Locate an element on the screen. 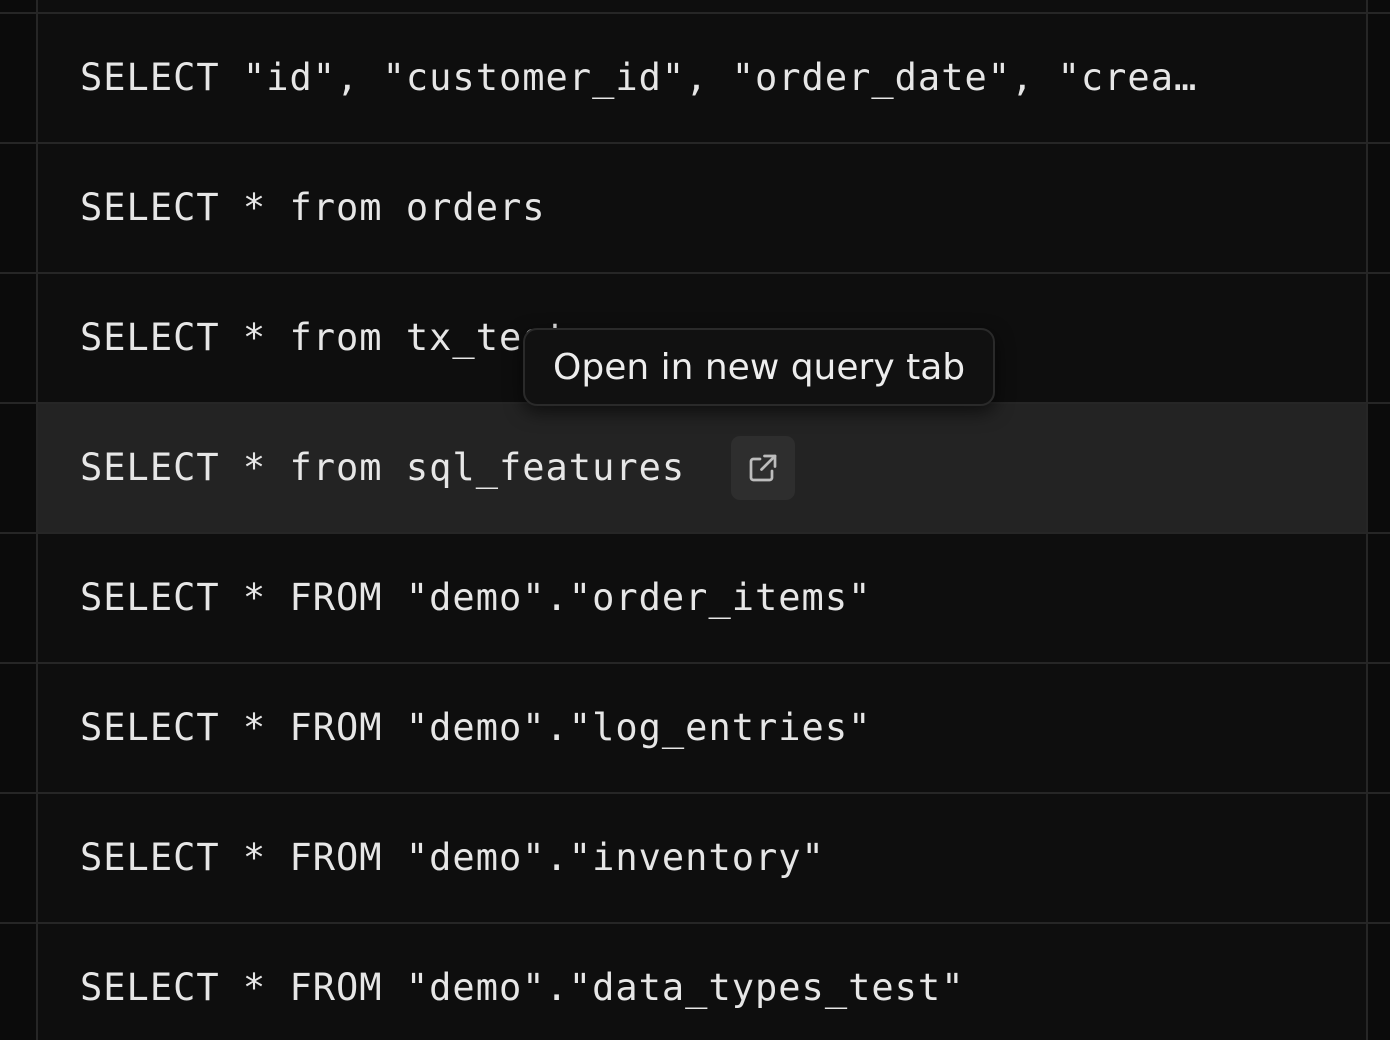 The height and width of the screenshot is (1040, 1390). query-row: SELECT * FROM "demo"."log_entries" is located at coordinates (695, 727).